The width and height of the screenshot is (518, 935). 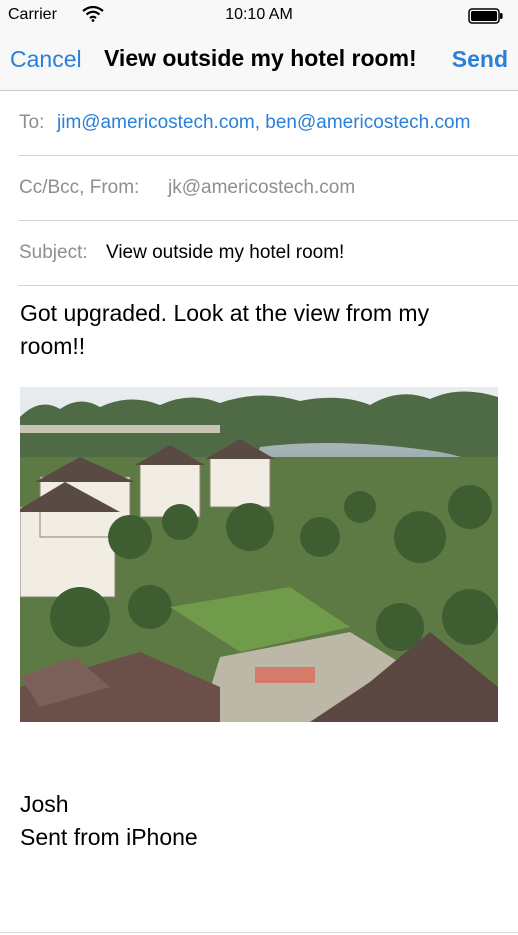 What do you see at coordinates (79, 187) in the screenshot?
I see `ccbcc-from-label: Cc/Bcc, From:` at bounding box center [79, 187].